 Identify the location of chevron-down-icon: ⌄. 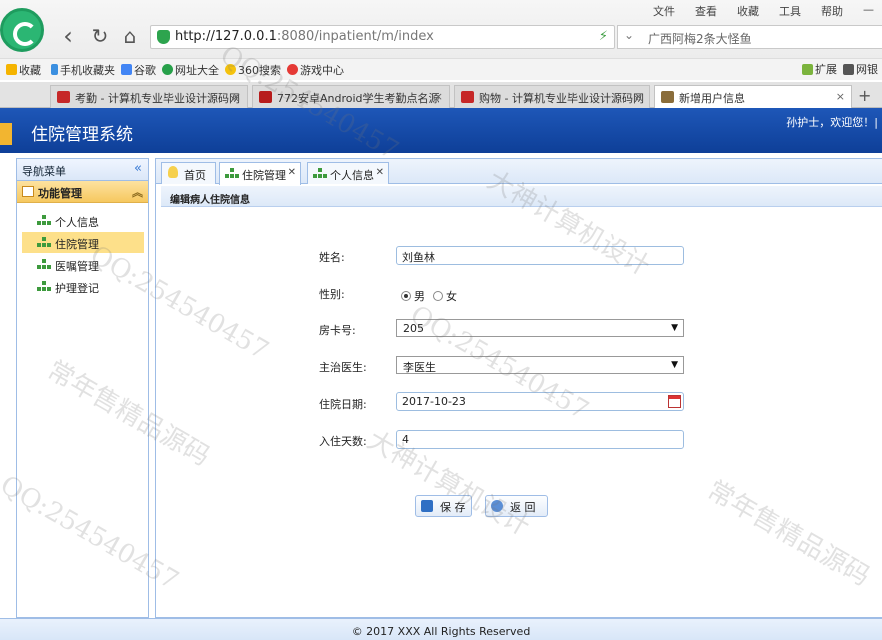
(629, 35).